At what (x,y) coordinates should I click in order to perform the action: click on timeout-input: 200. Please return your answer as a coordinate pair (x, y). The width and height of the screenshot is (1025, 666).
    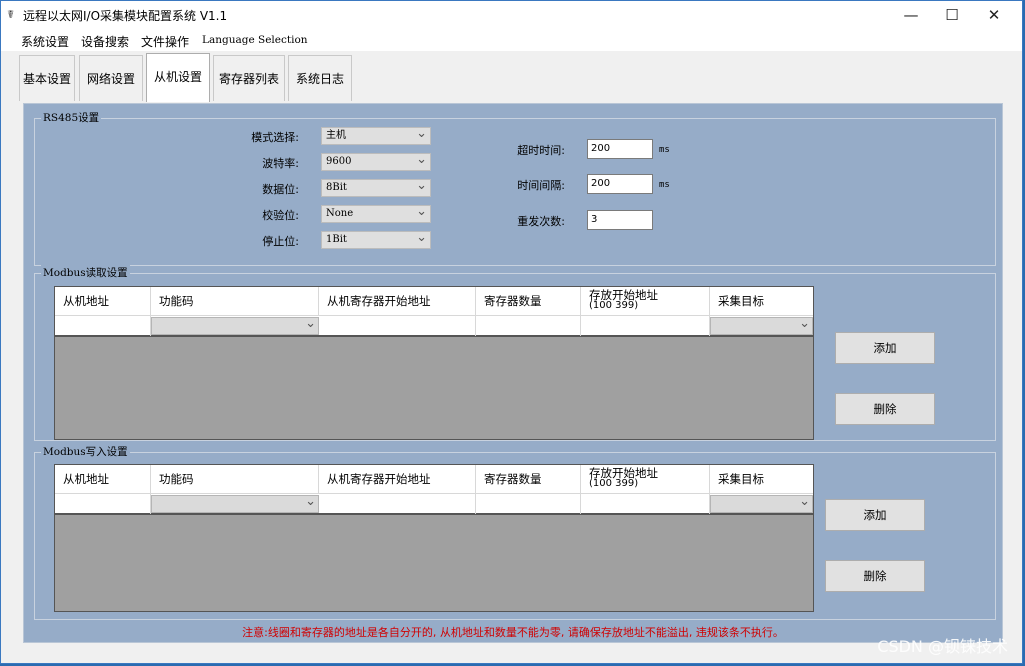
    Looking at the image, I should click on (620, 149).